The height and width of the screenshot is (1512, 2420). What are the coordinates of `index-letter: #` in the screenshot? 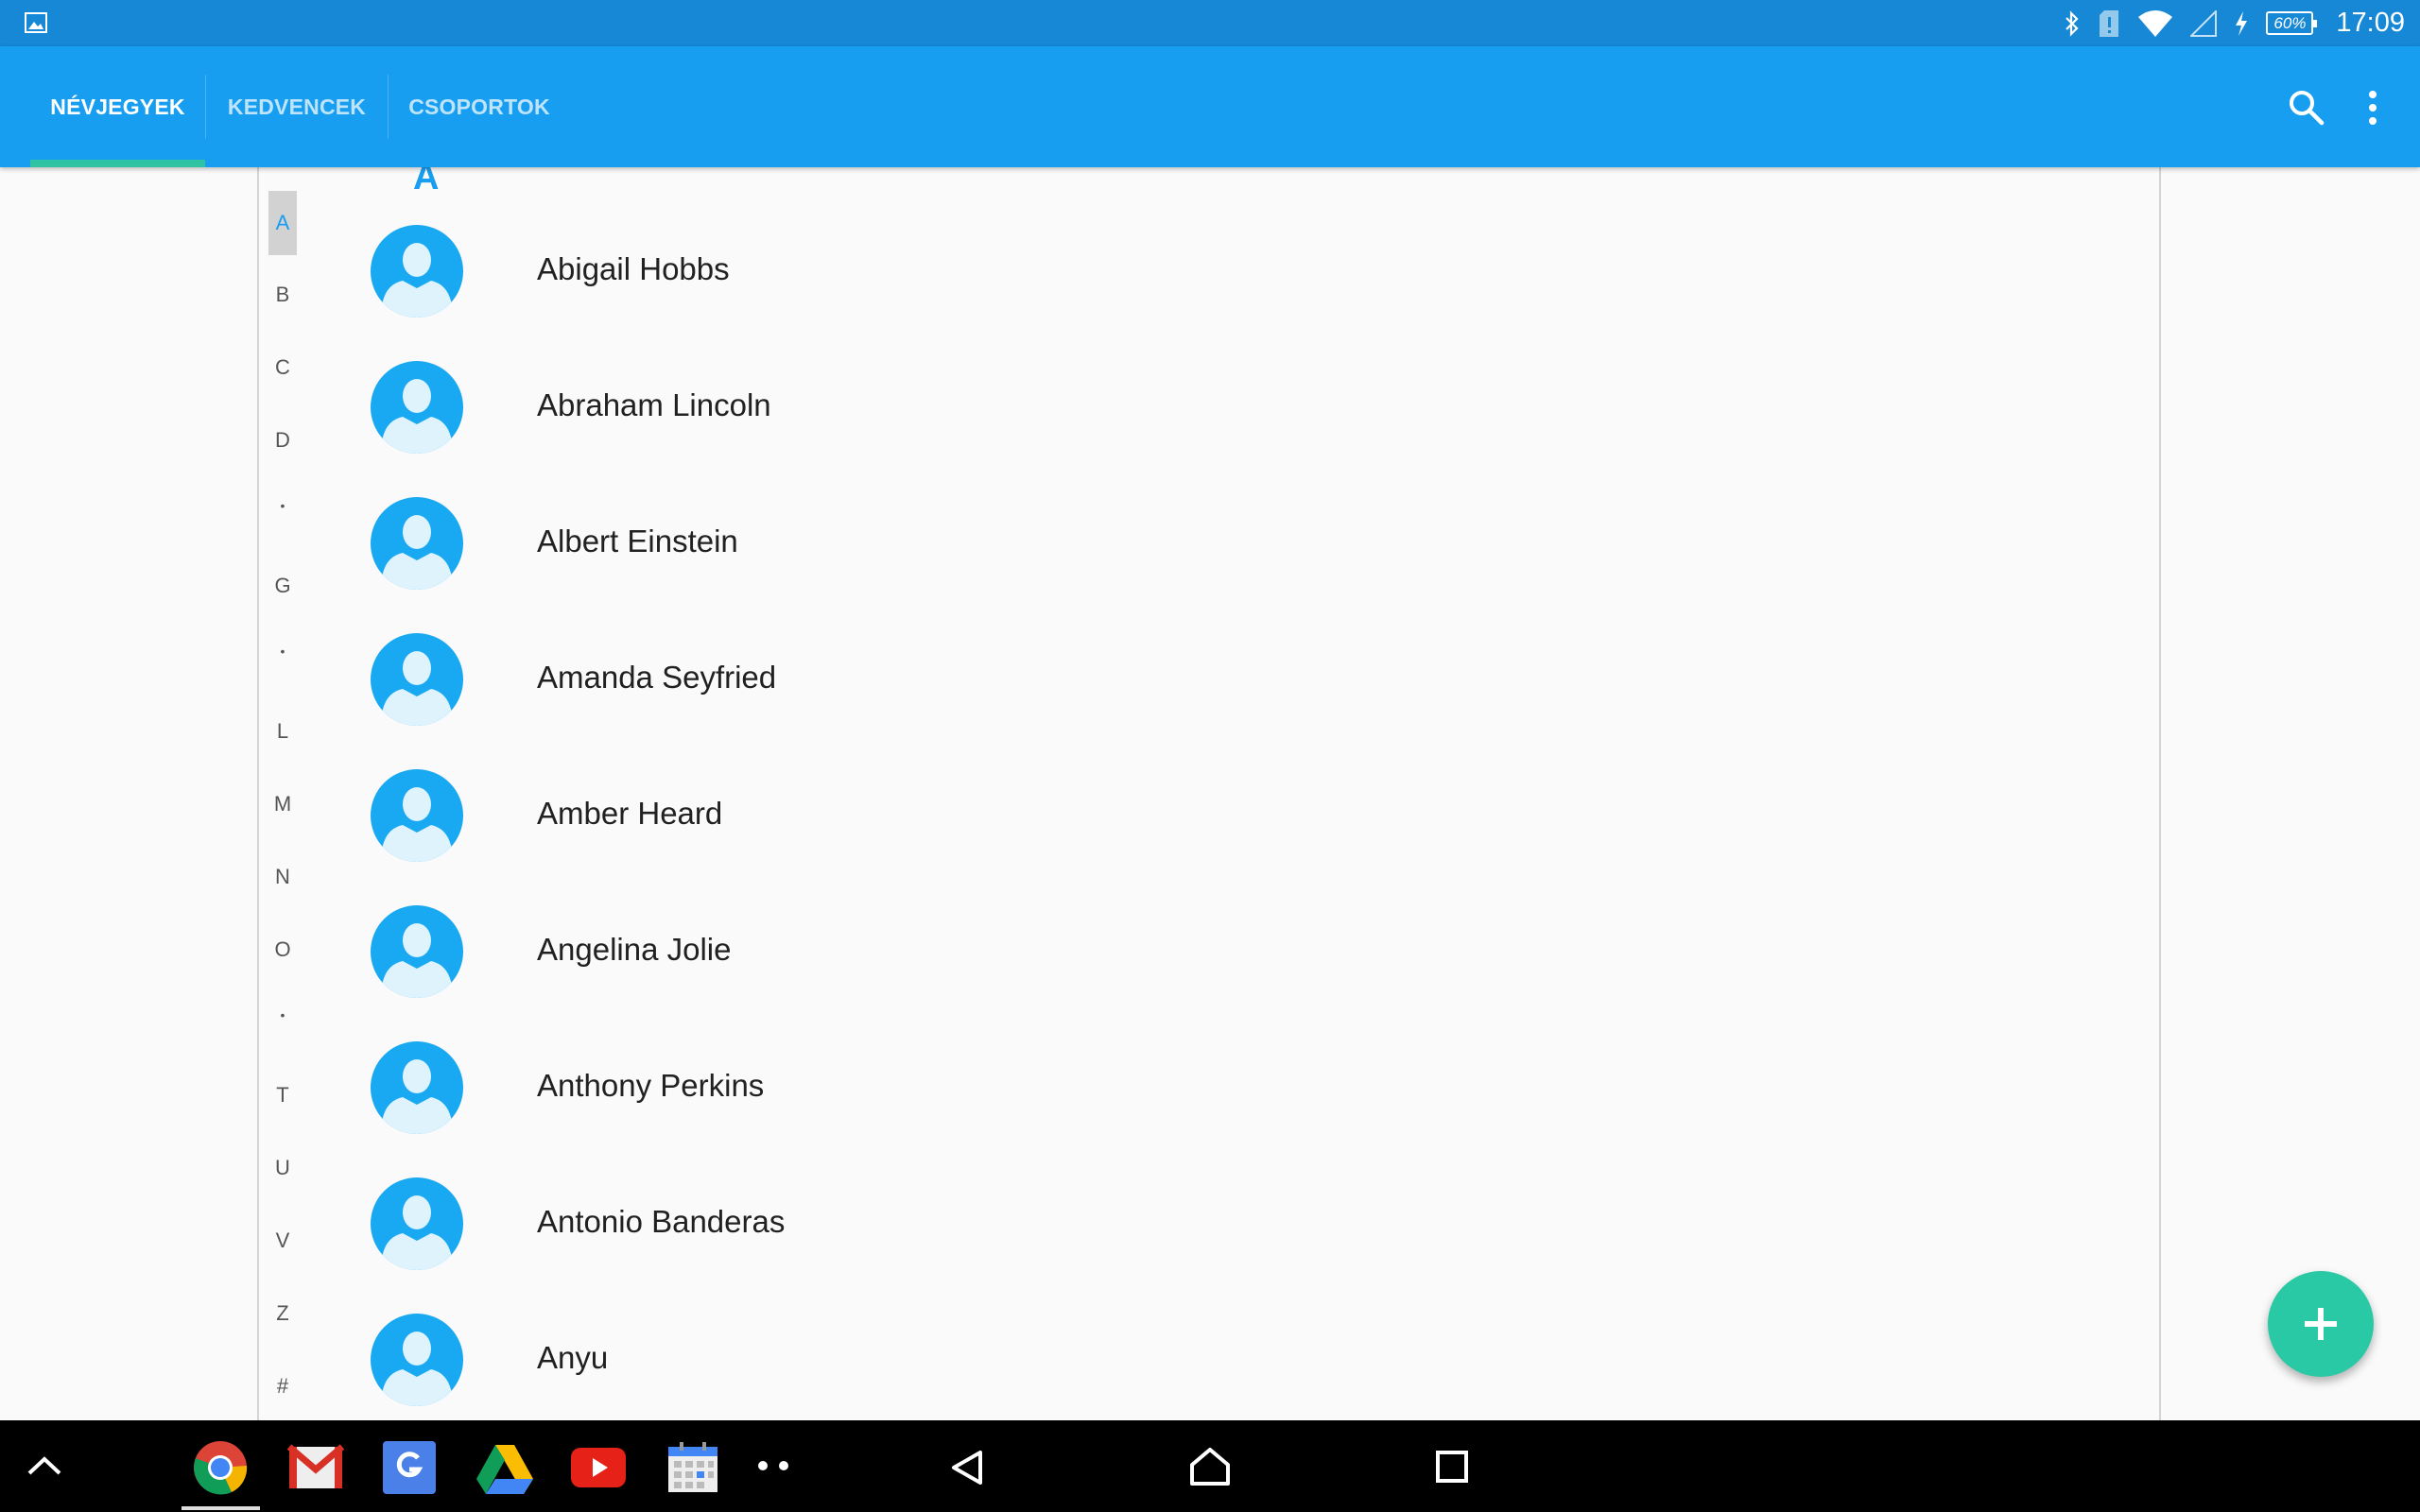 It's located at (282, 1386).